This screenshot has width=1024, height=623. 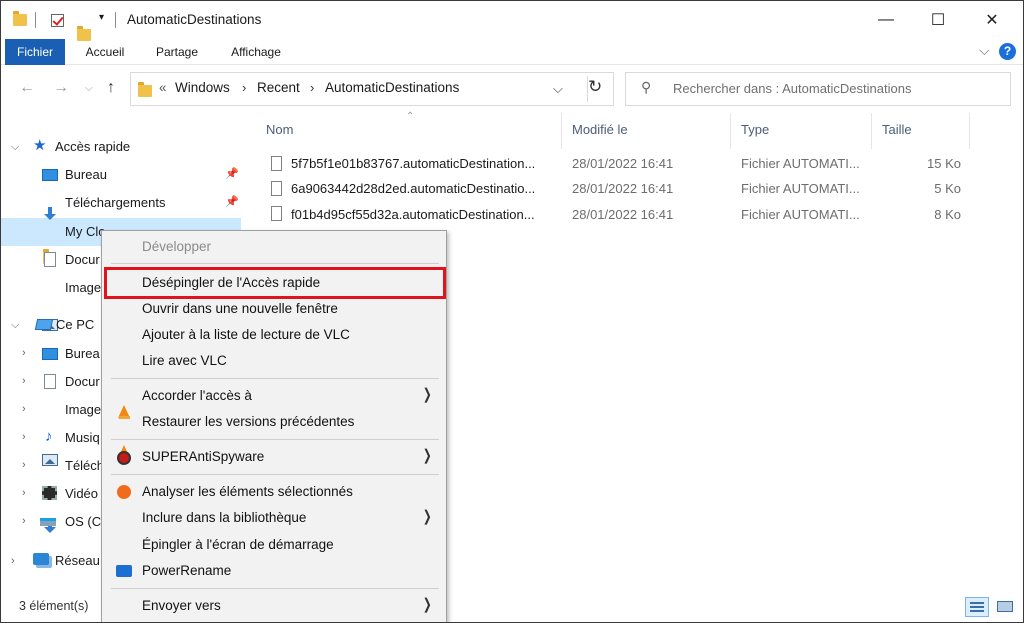 I want to click on address-dropdown-button: ⌵, so click(x=558, y=89).